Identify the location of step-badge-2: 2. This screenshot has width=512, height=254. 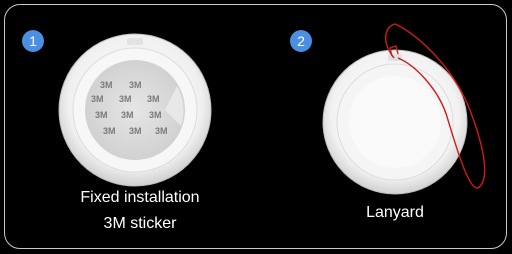
(301, 41).